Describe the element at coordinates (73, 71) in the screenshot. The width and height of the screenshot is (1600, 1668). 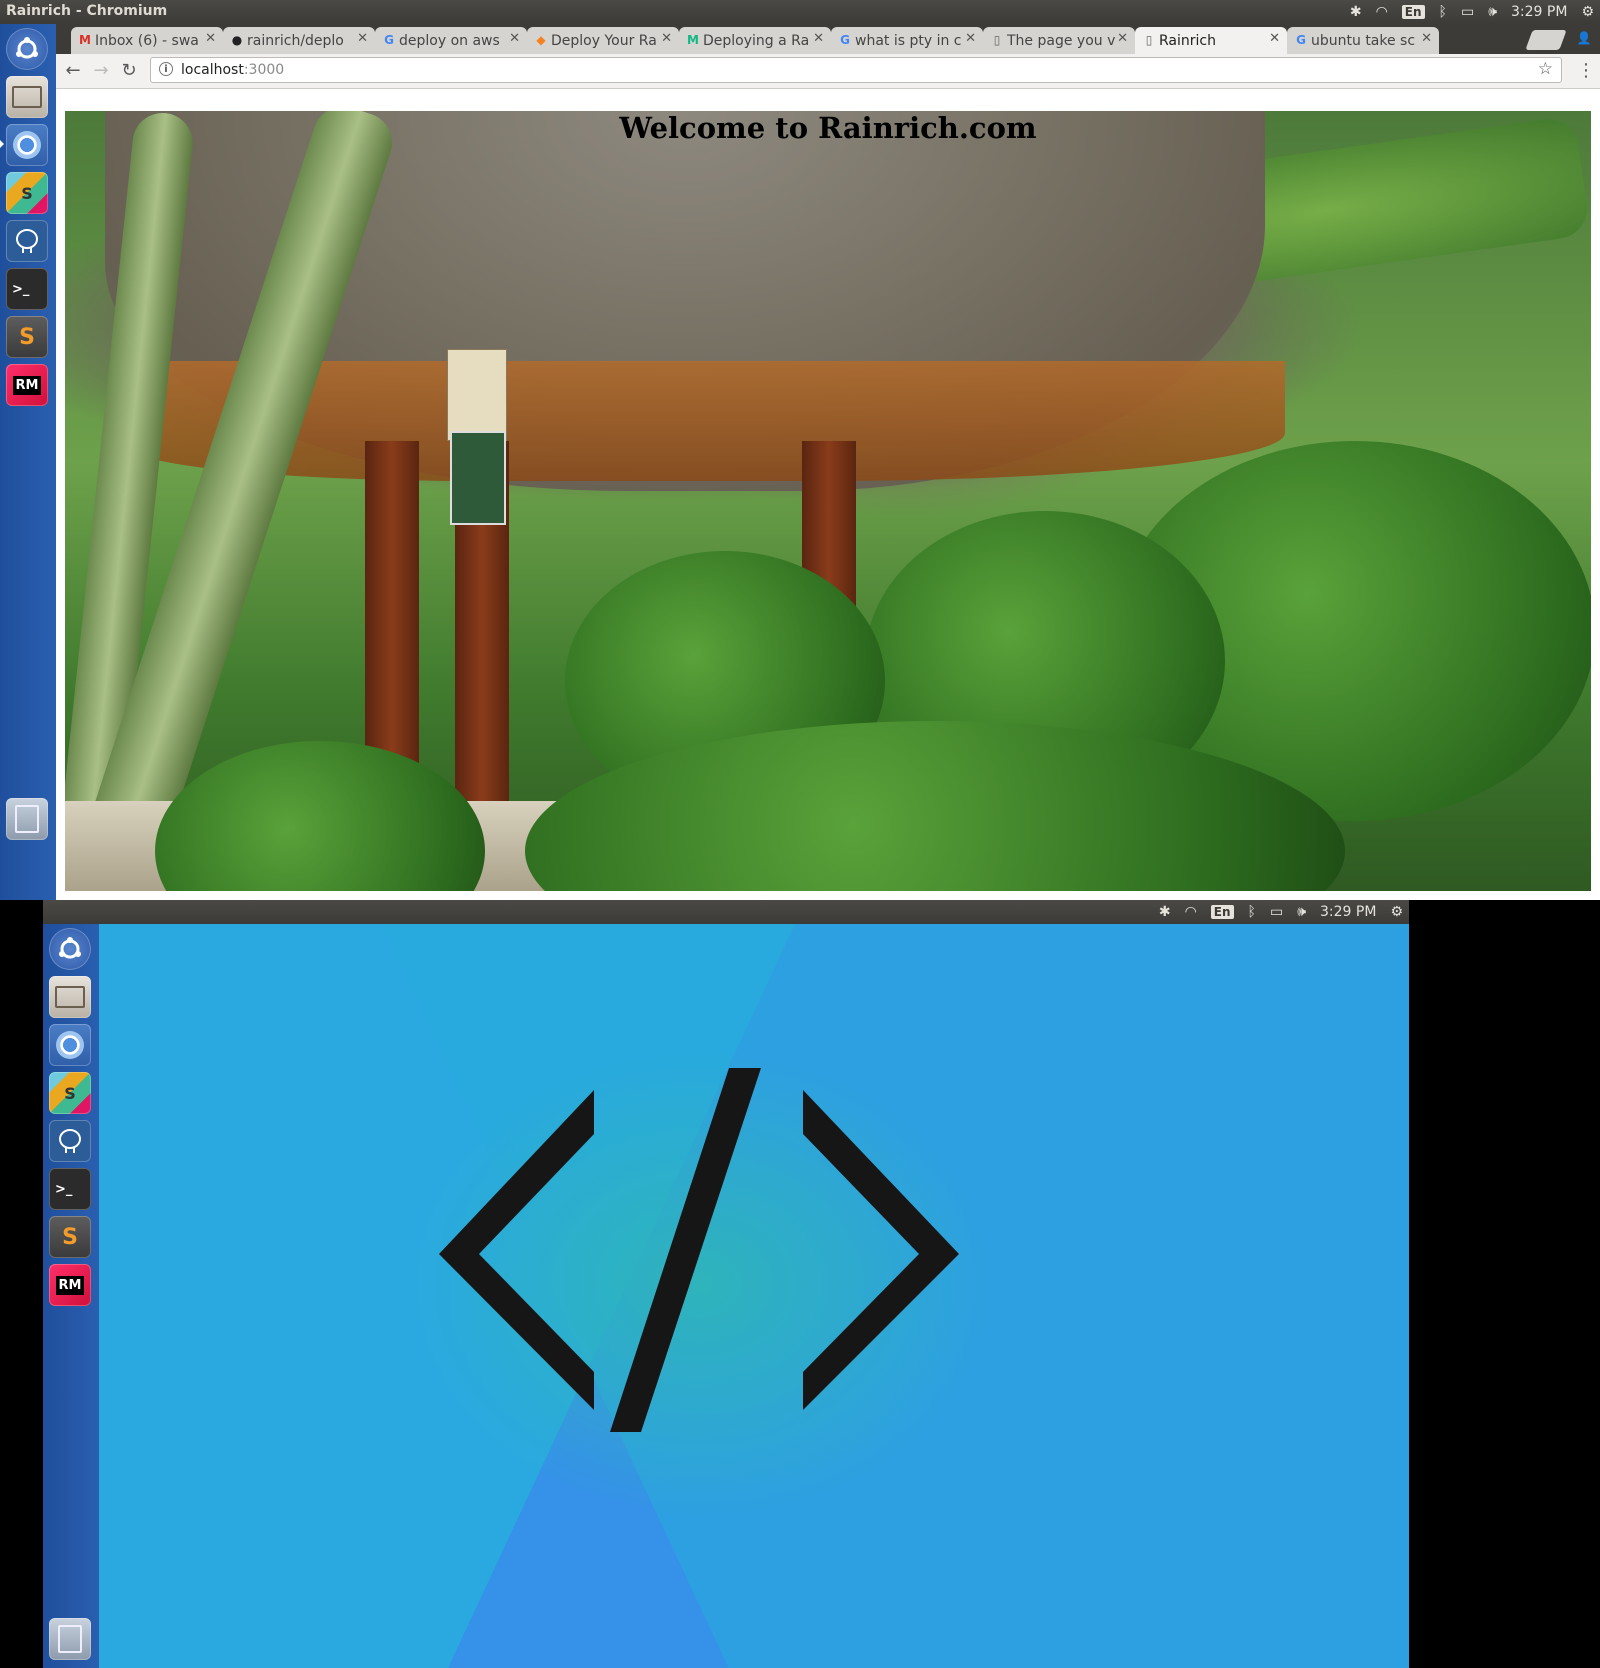
I see `back-arrow-icon: ←` at that location.